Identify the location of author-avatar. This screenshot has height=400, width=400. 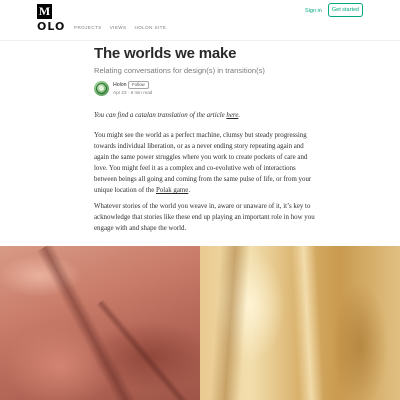
(101, 88).